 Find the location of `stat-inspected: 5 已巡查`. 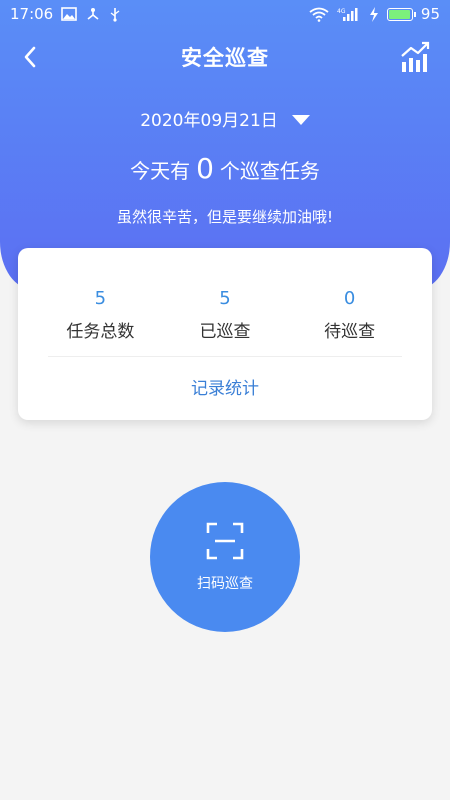

stat-inspected: 5 已巡查 is located at coordinates (225, 315).